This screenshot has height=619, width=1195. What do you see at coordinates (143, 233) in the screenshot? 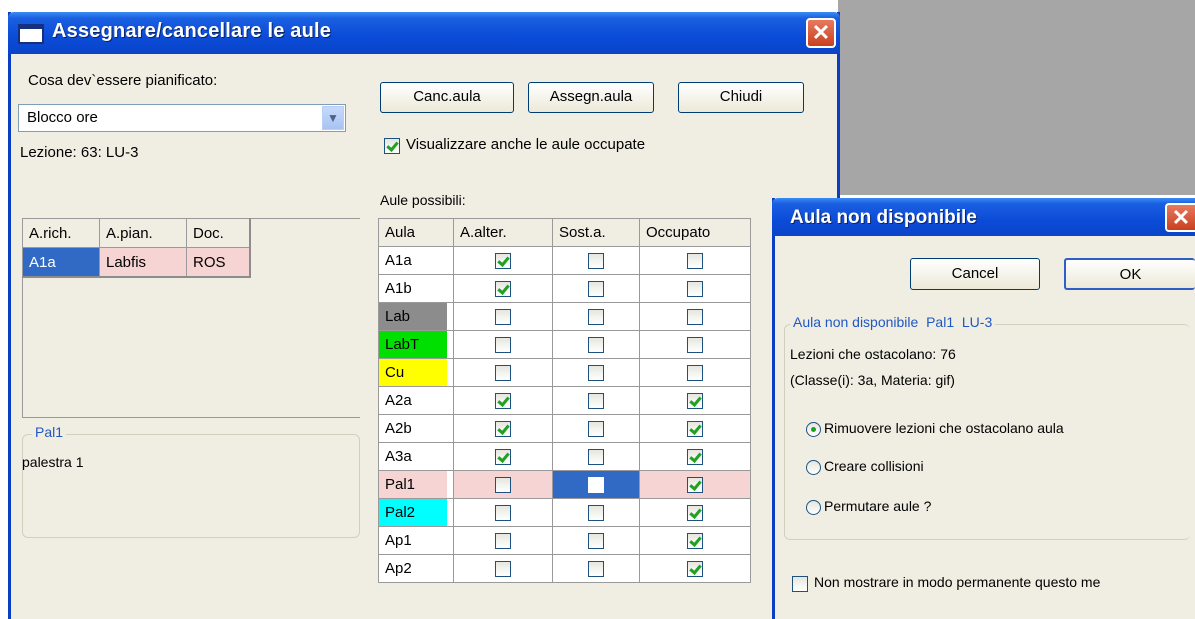
I see `column-header: A.pian.` at bounding box center [143, 233].